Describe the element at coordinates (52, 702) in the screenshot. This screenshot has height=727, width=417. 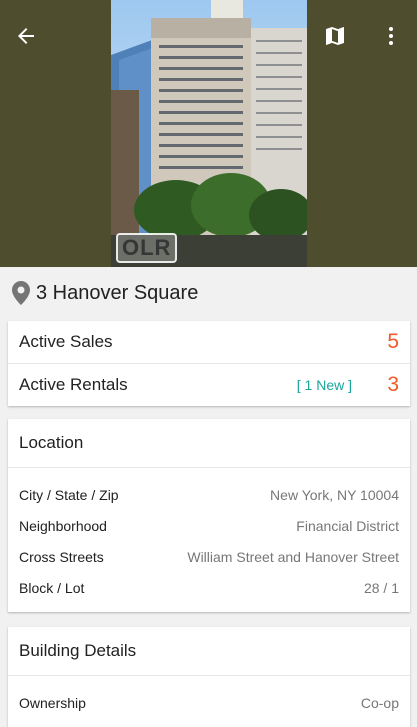
I see `detail-label: Ownership` at that location.